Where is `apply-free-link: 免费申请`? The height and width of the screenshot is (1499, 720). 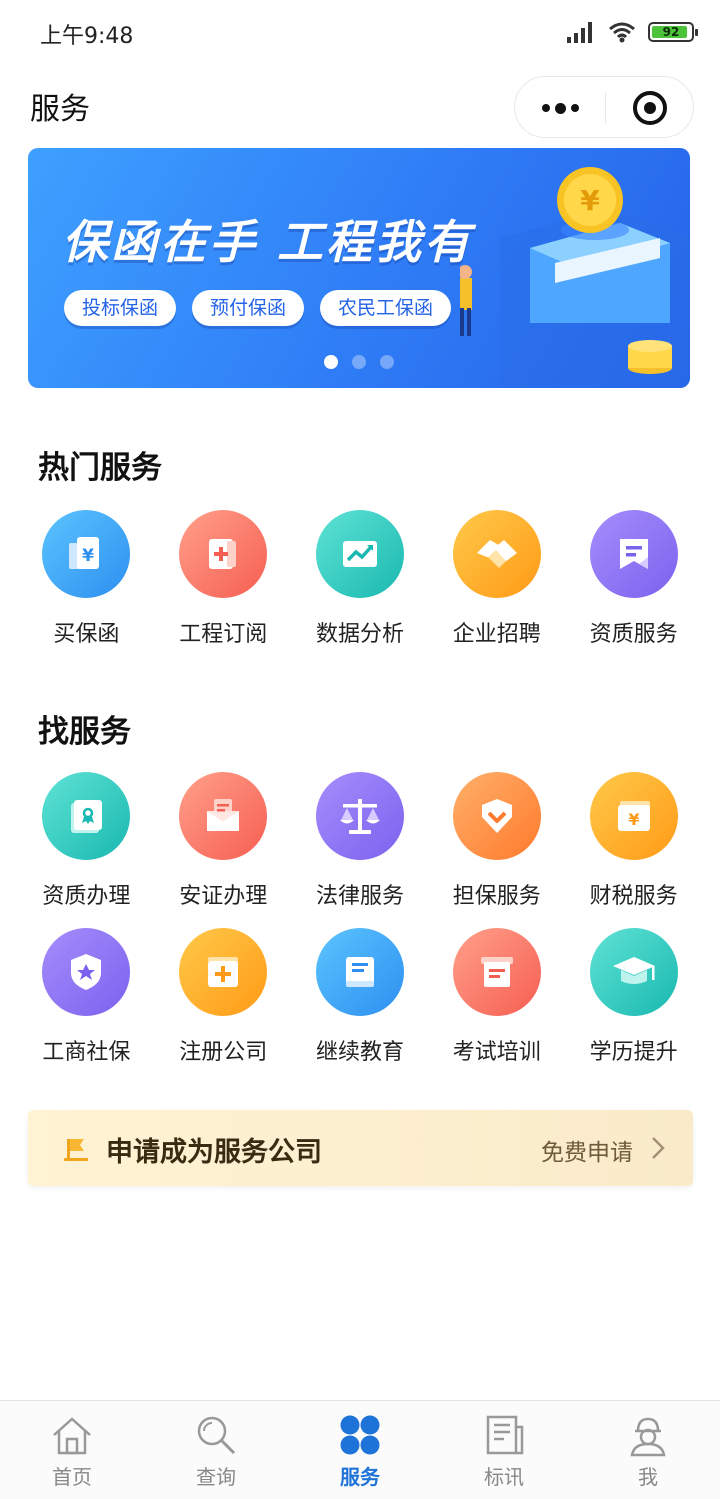
apply-free-link: 免费申请 is located at coordinates (587, 1150).